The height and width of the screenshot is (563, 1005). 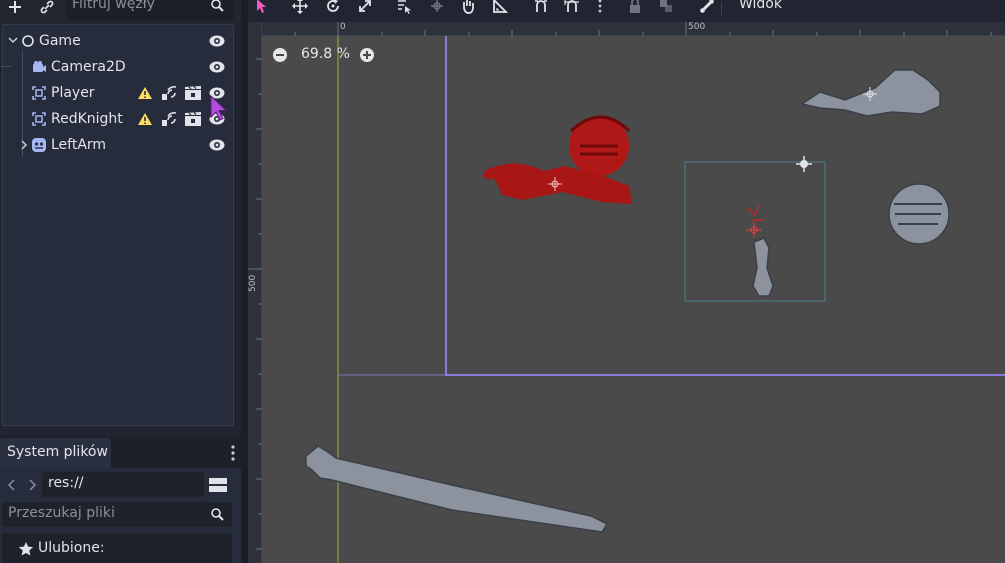 I want to click on snap-options-icon, so click(x=600, y=7).